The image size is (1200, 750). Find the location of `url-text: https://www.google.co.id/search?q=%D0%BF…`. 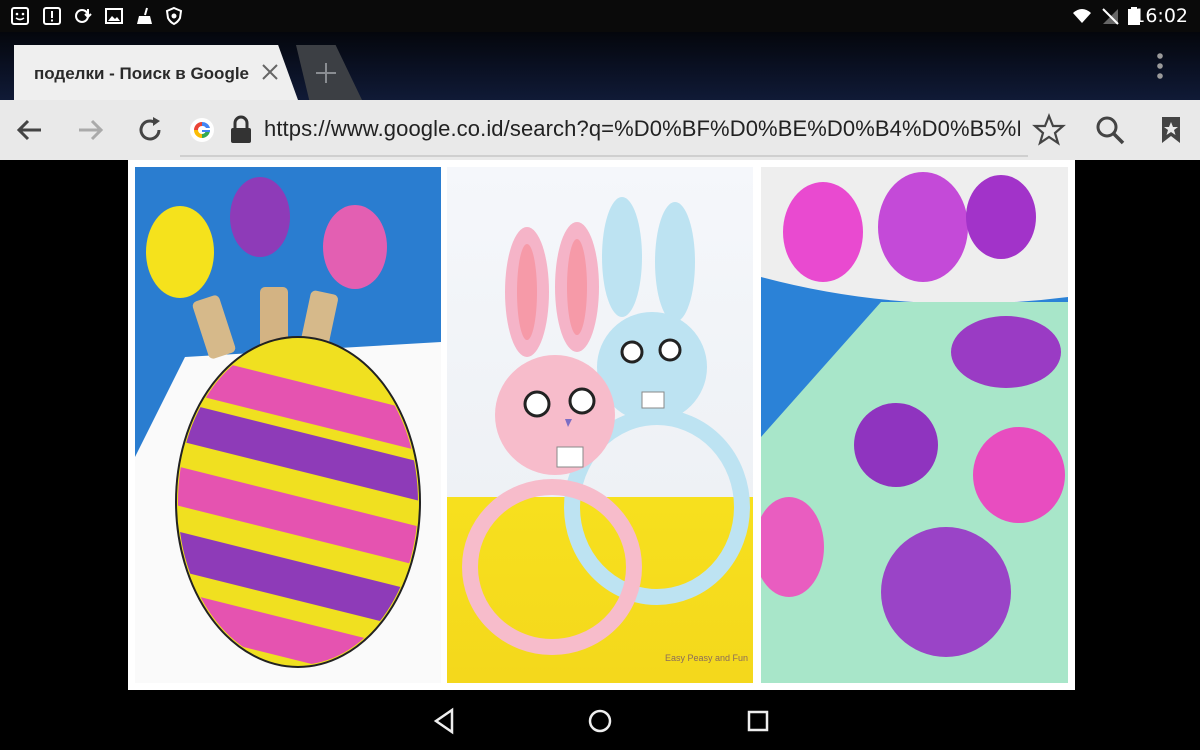

url-text: https://www.google.co.id/search?q=%D0%BF… is located at coordinates (642, 129).